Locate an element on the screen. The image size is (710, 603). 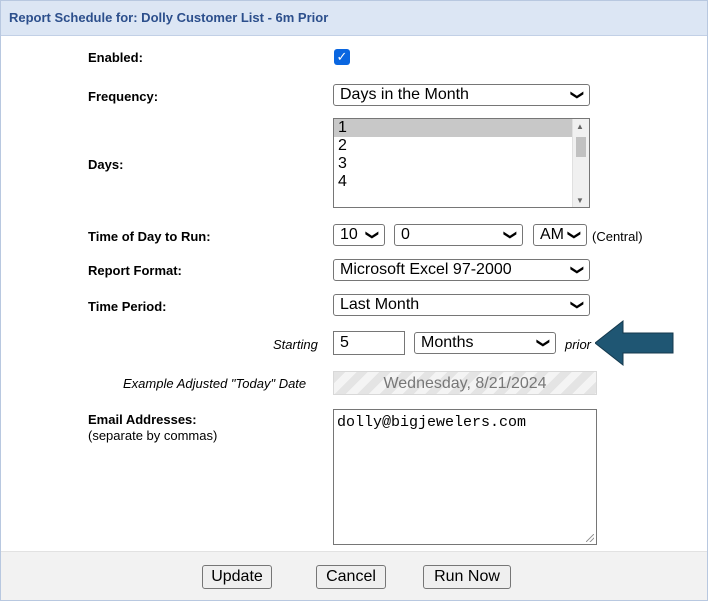
arrow-left-icon is located at coordinates (634, 343).